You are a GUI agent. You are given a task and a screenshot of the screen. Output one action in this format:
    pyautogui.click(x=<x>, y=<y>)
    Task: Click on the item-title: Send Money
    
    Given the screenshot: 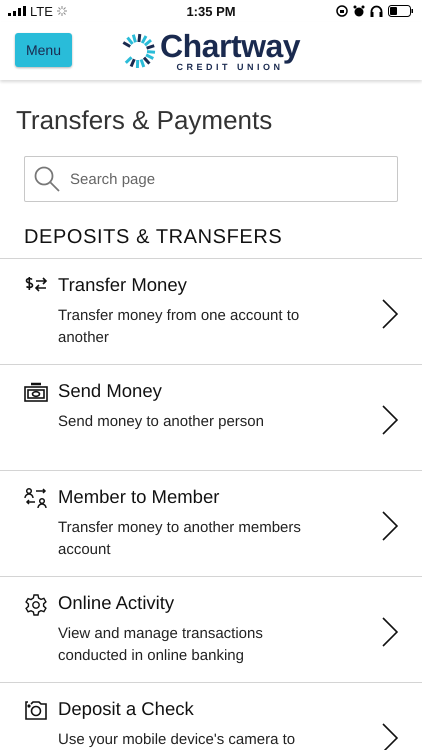 What is the action you would take?
    pyautogui.click(x=110, y=391)
    